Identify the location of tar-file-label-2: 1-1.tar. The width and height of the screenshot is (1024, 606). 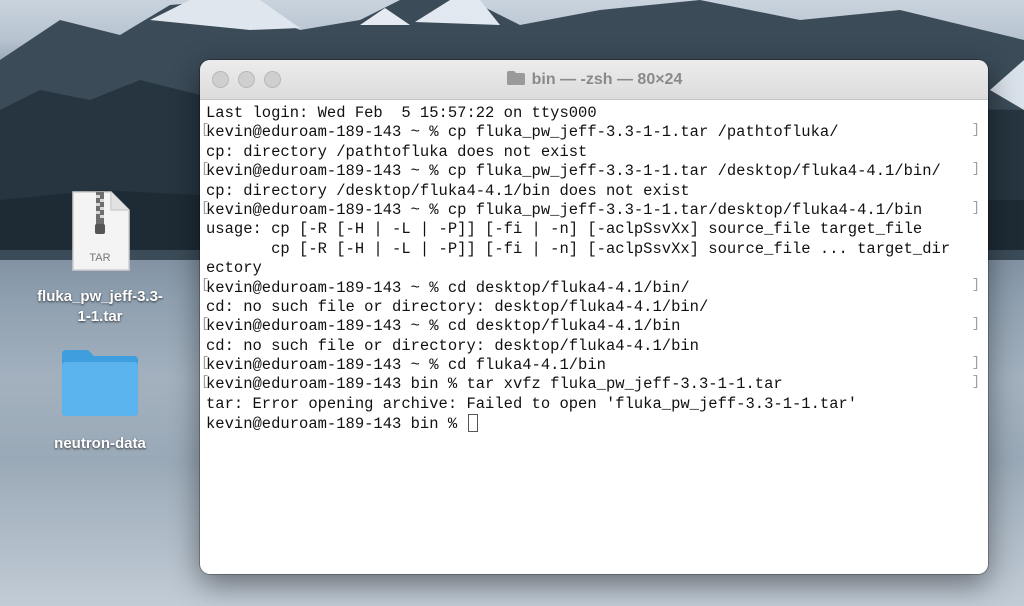
(100, 316).